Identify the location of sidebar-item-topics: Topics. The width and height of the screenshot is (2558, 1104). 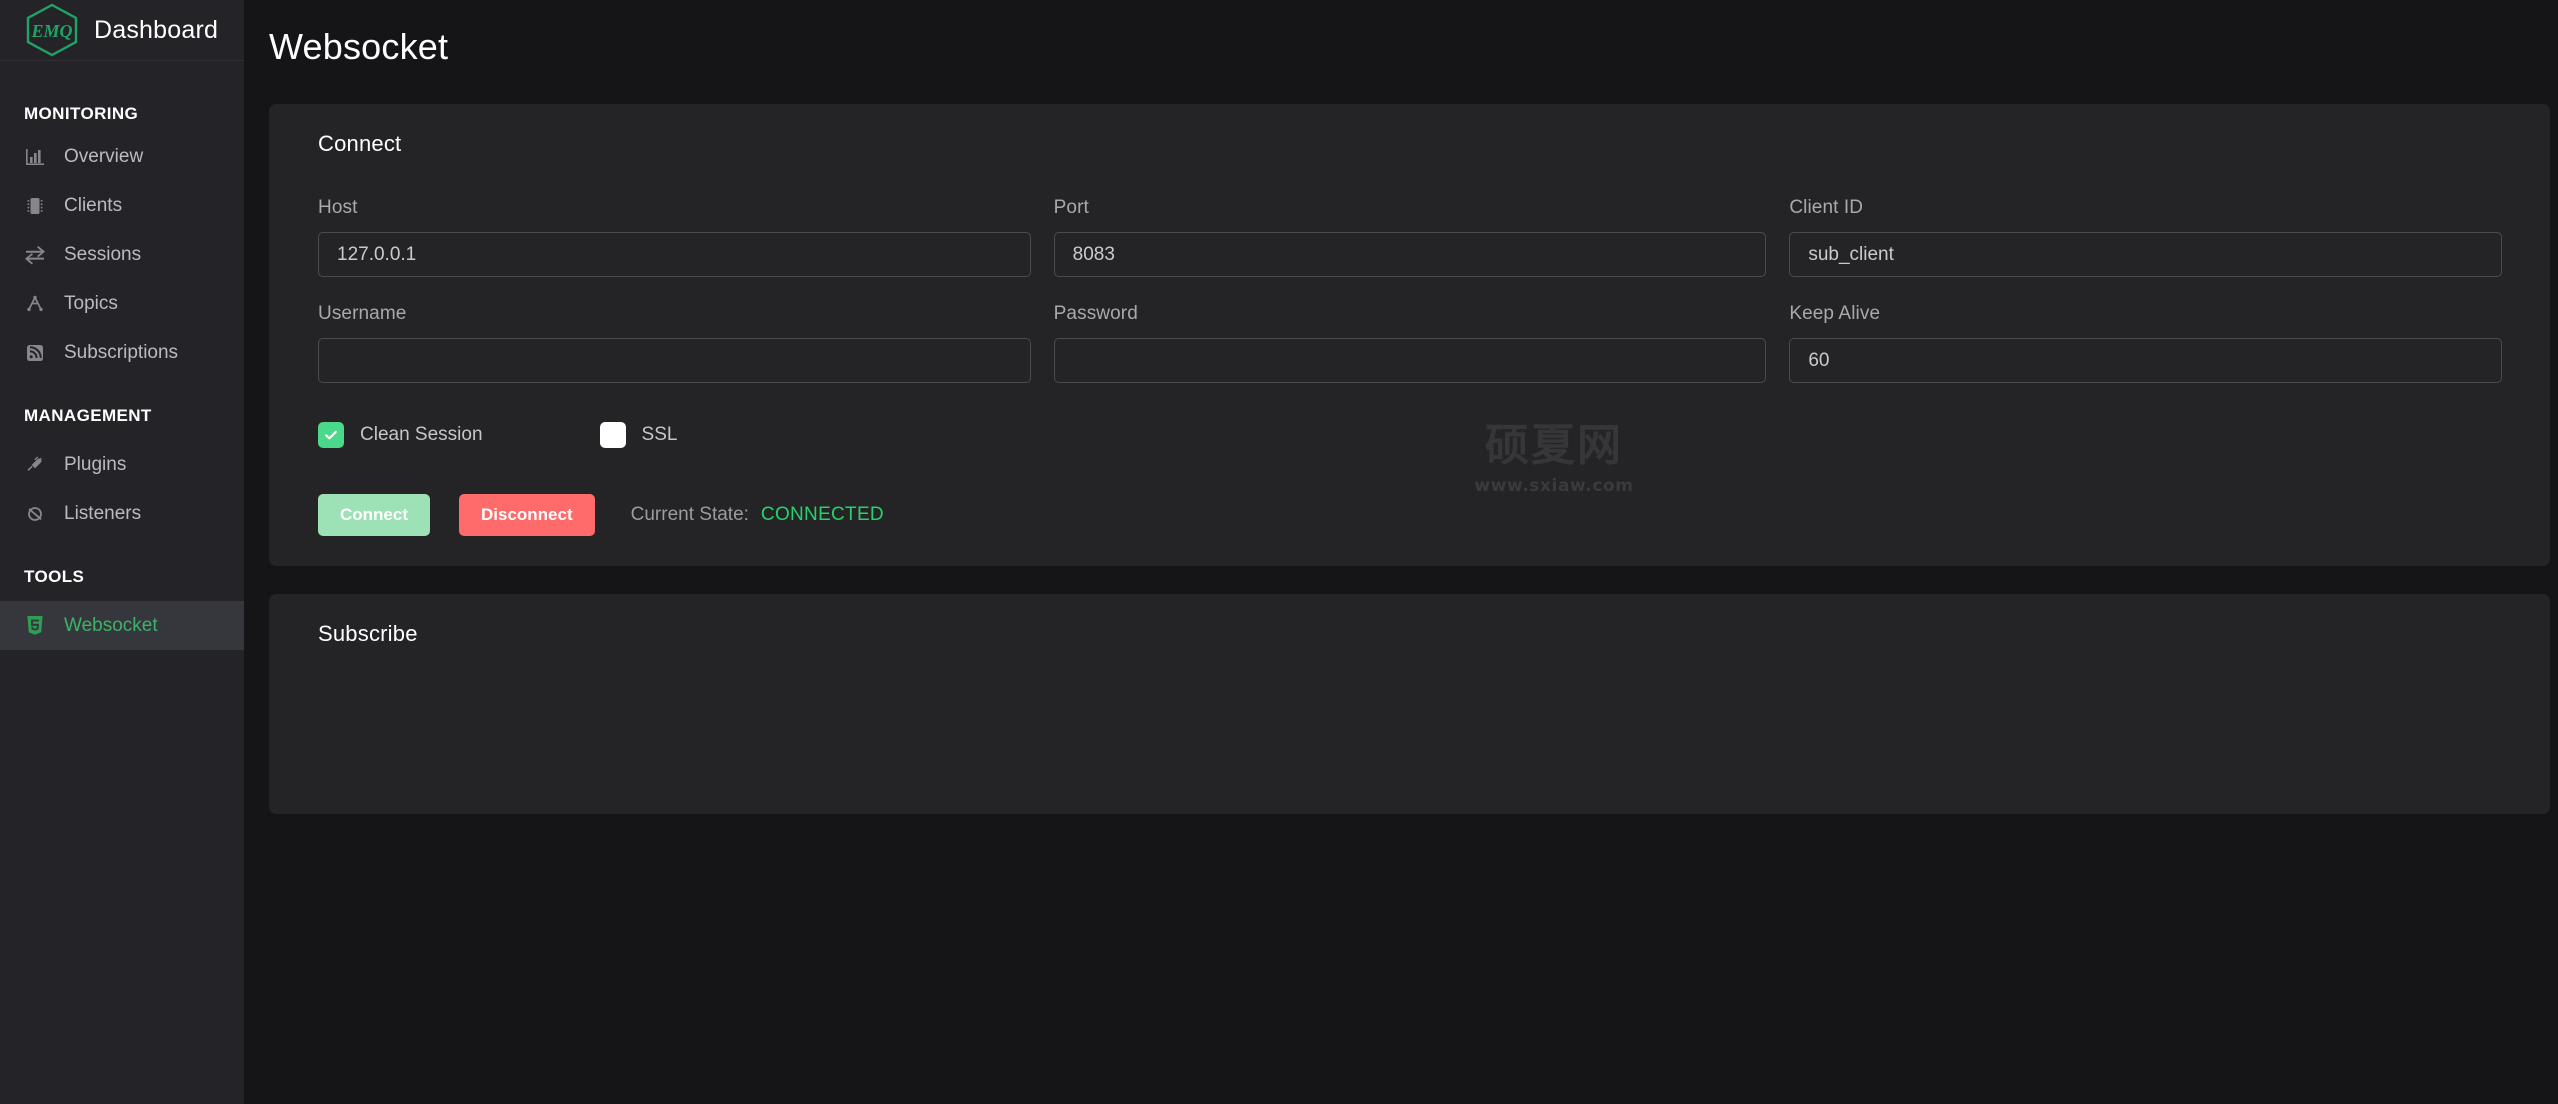
(122, 303).